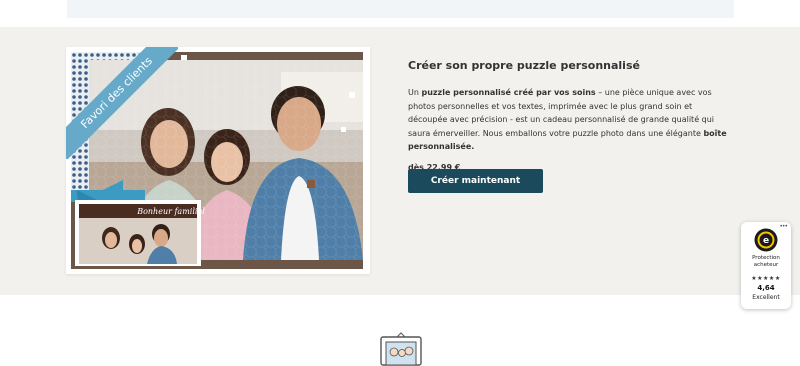  I want to click on top-section, so click(400, 13).